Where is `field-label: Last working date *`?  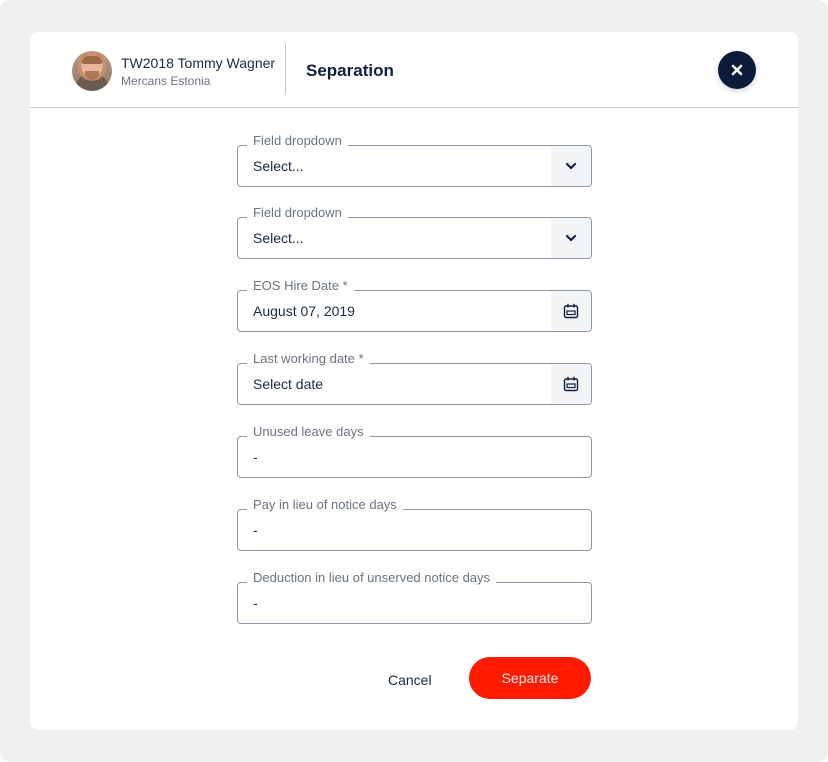
field-label: Last working date * is located at coordinates (308, 358).